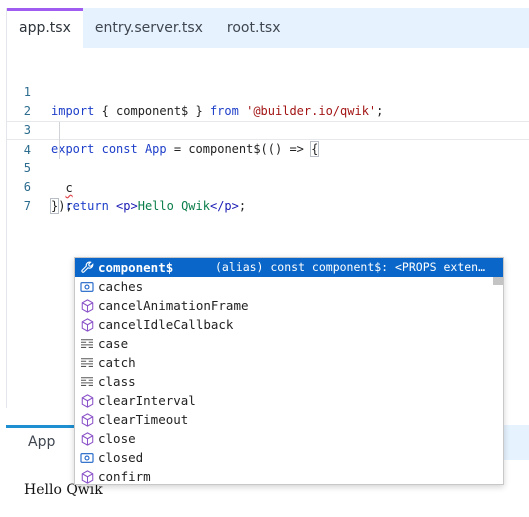  Describe the element at coordinates (27, 206) in the screenshot. I see `line-number: 7` at that location.